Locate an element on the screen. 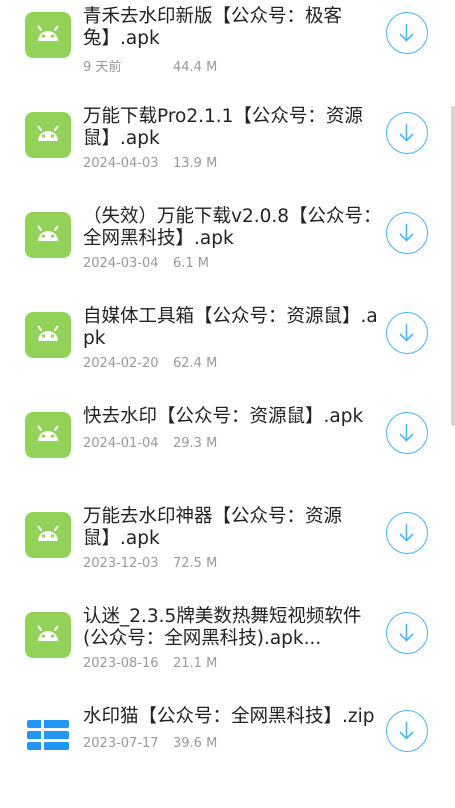 This screenshot has width=455, height=808. file-size: 44.4 M is located at coordinates (195, 67).